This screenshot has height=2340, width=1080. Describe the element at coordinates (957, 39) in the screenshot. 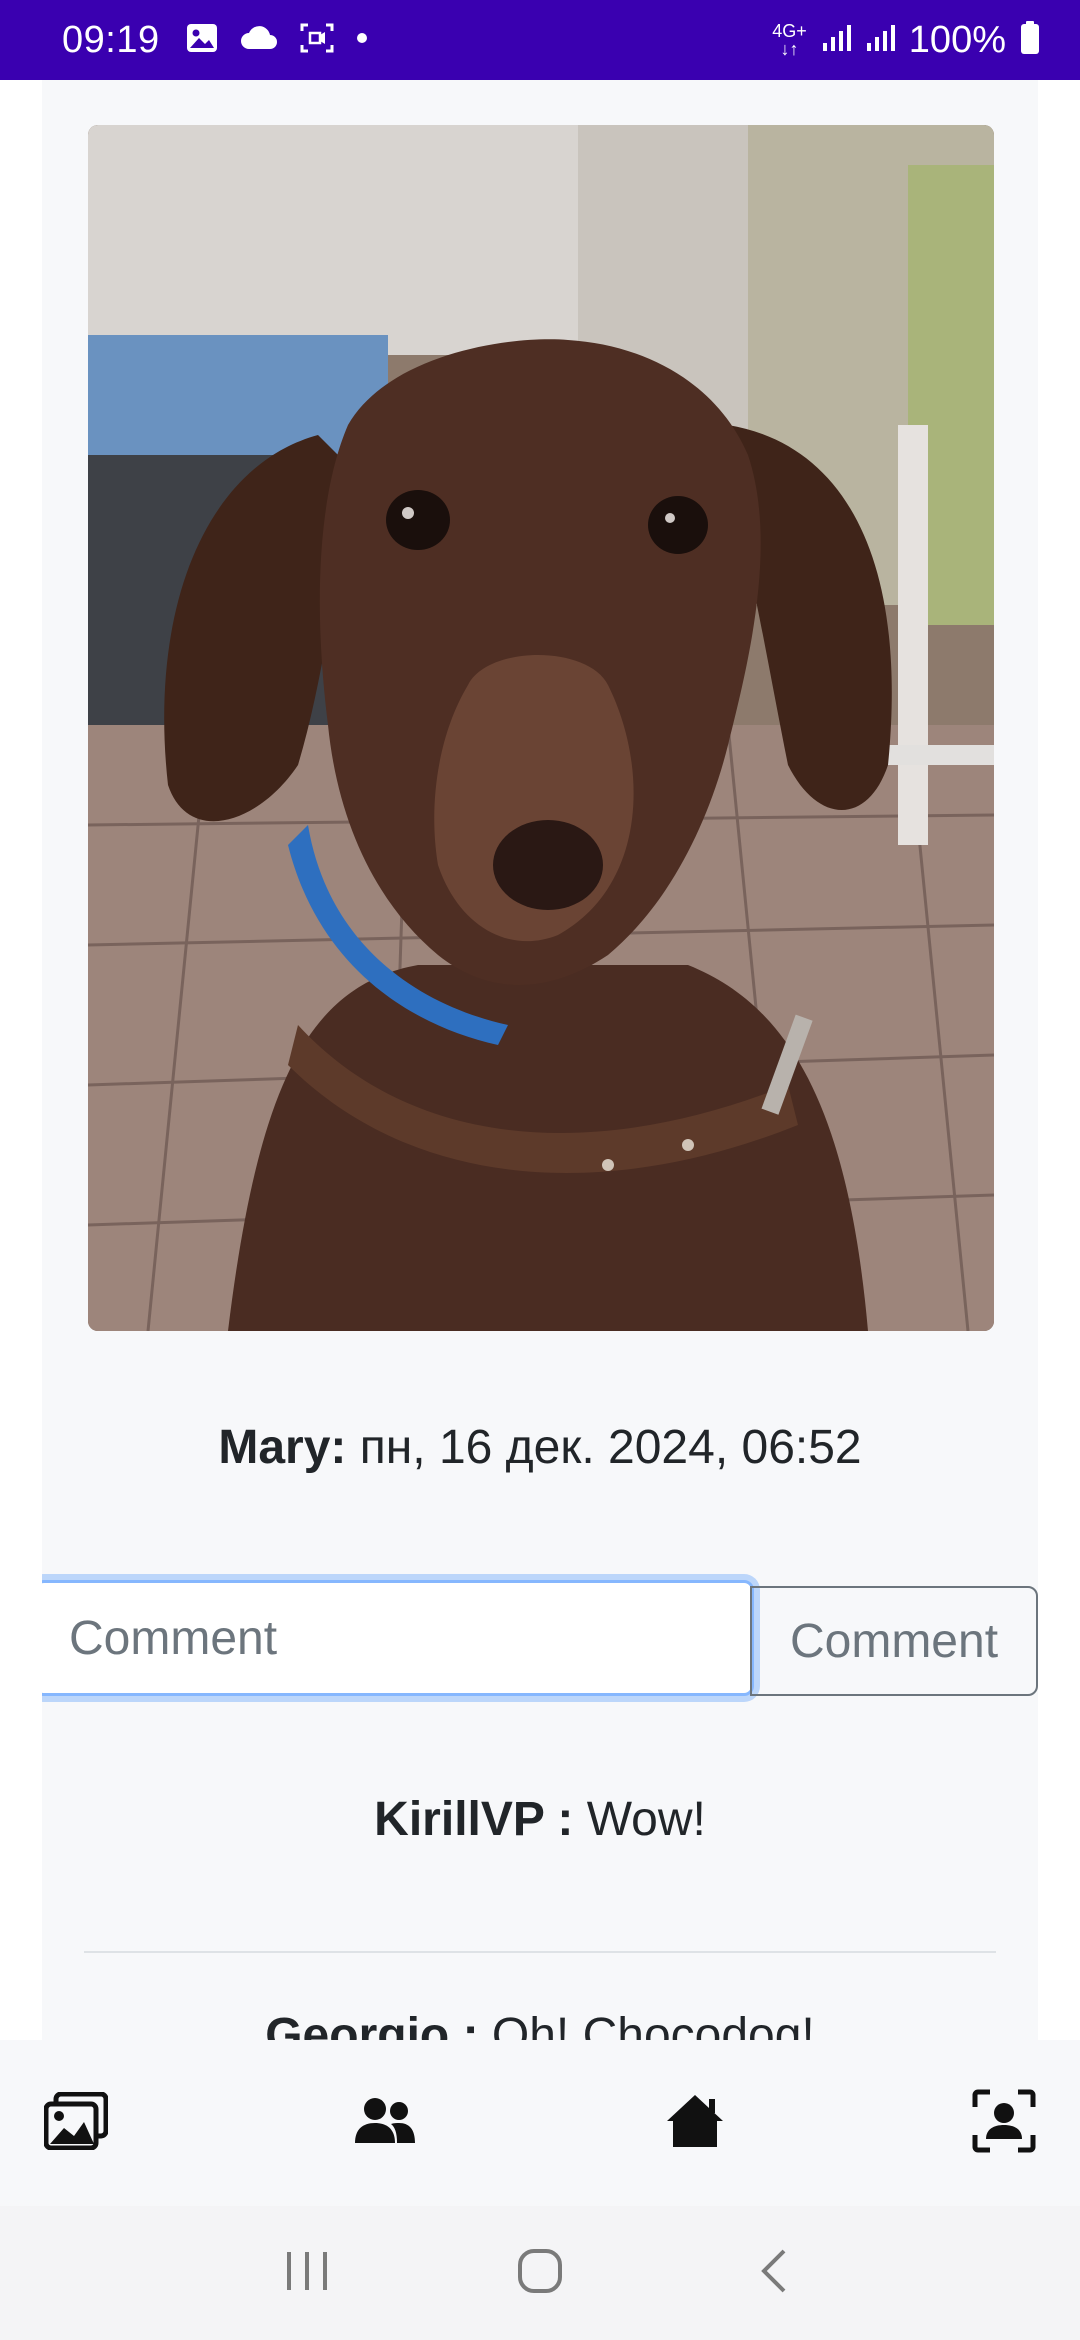

I see `battery-percent: 100%` at that location.